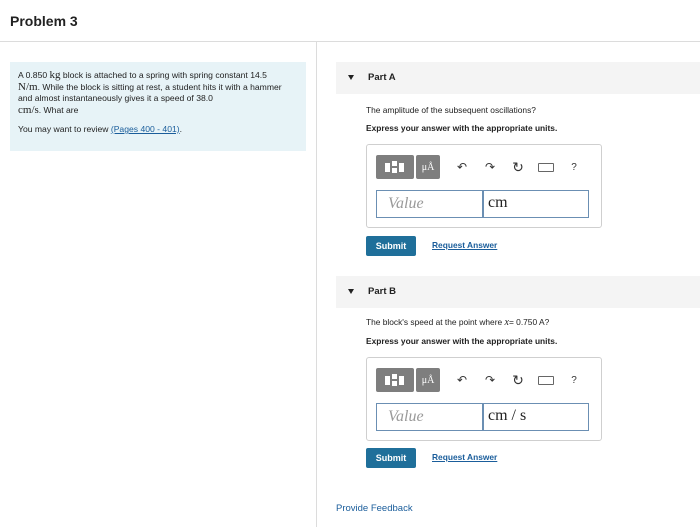  I want to click on part-b-submit-button: Submit, so click(391, 458).